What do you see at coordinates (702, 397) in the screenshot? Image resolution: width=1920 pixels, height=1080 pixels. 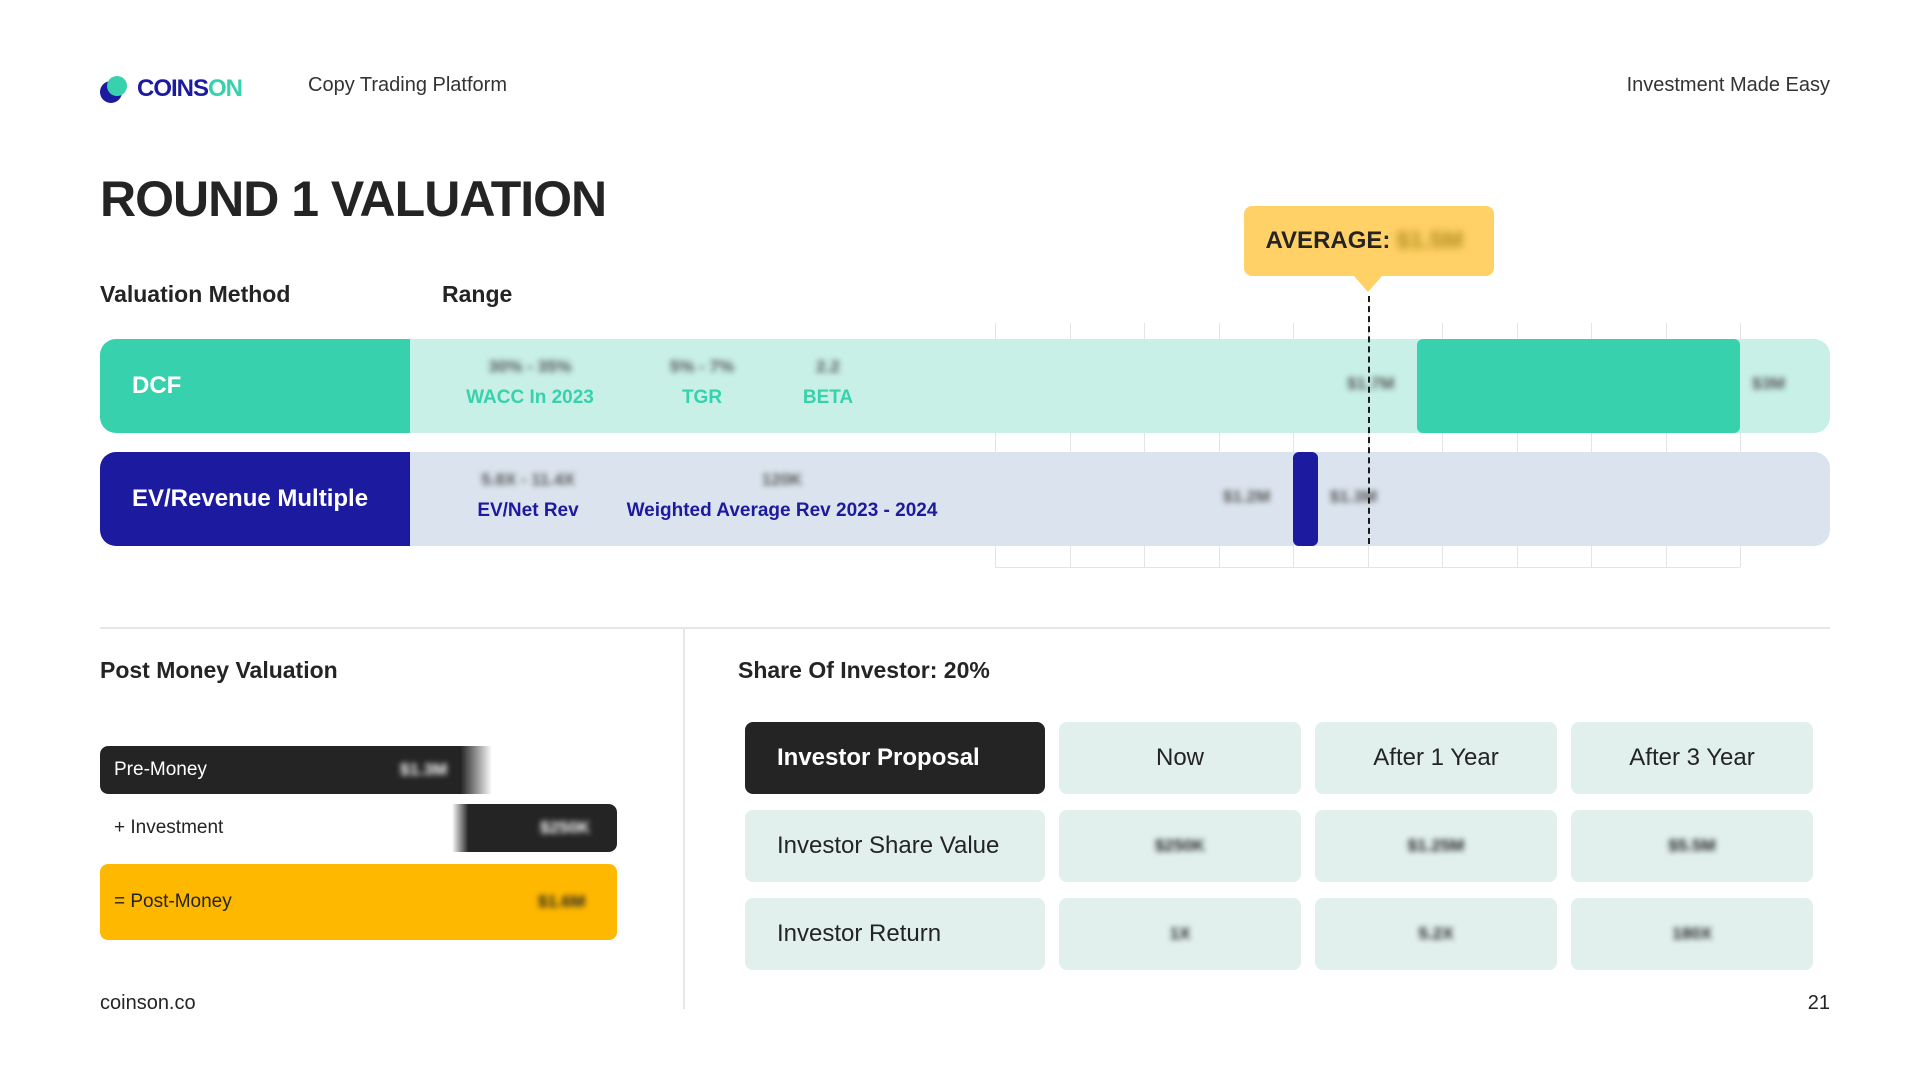 I see `parameter-label: TGR` at bounding box center [702, 397].